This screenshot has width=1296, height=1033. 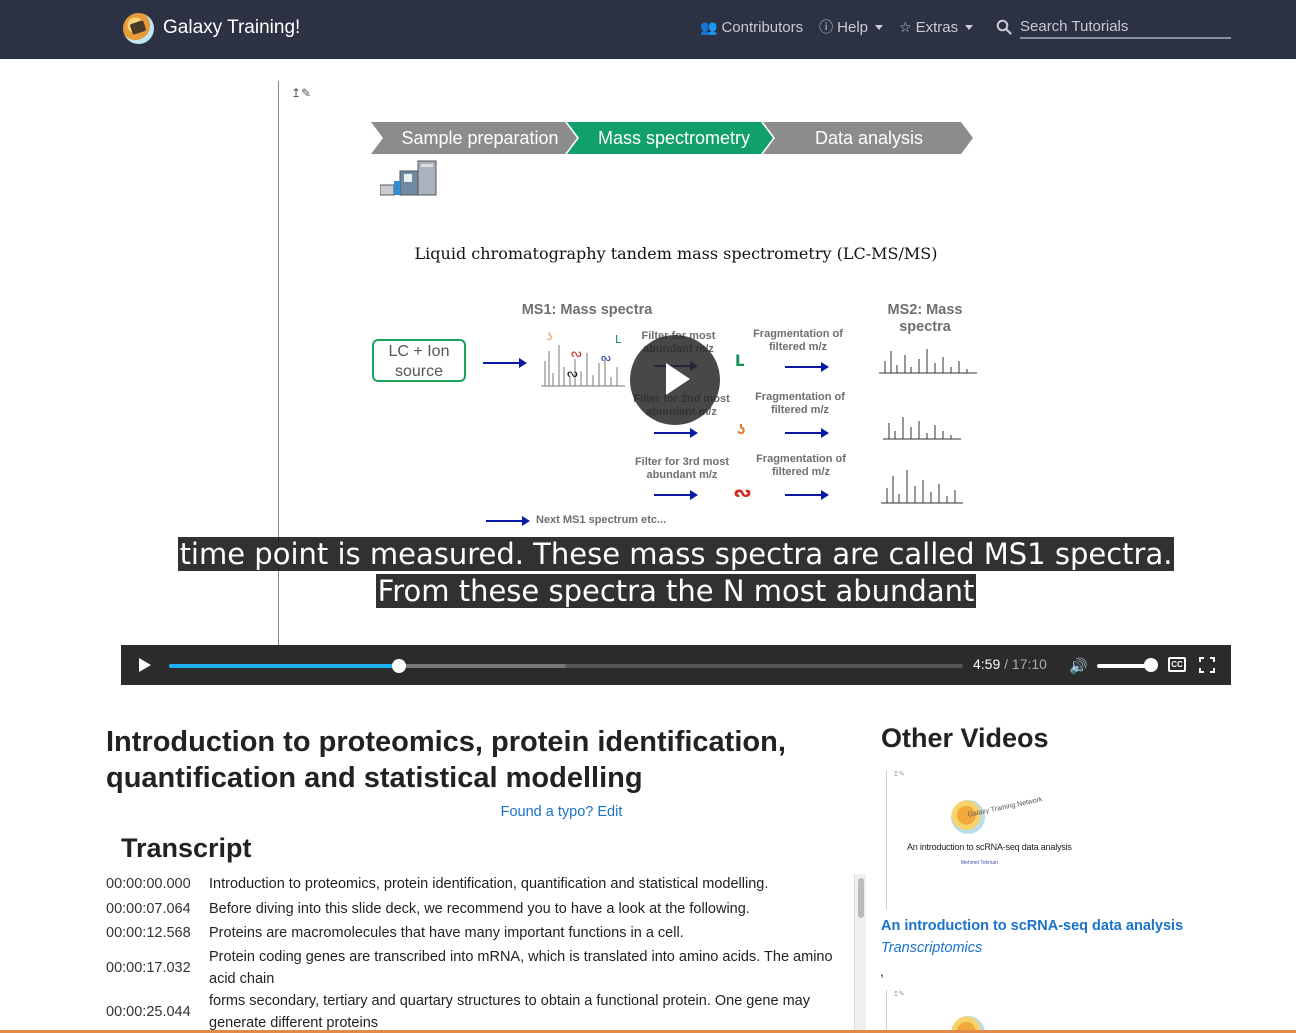 What do you see at coordinates (1151, 665) in the screenshot?
I see `volume-handle` at bounding box center [1151, 665].